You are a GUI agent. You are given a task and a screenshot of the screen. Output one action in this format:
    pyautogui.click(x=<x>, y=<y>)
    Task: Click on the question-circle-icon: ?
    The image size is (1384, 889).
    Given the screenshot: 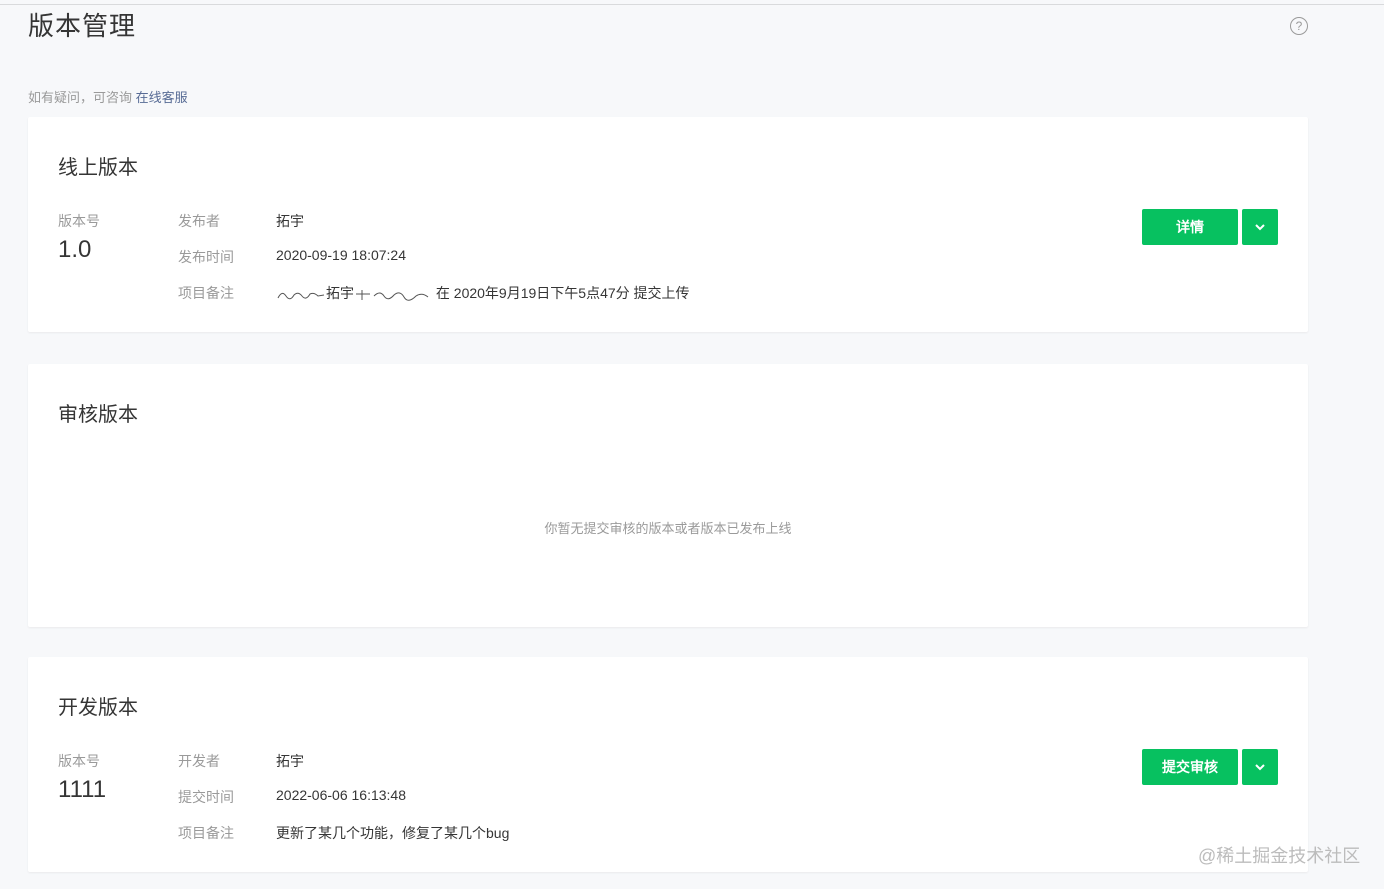 What is the action you would take?
    pyautogui.click(x=1299, y=26)
    